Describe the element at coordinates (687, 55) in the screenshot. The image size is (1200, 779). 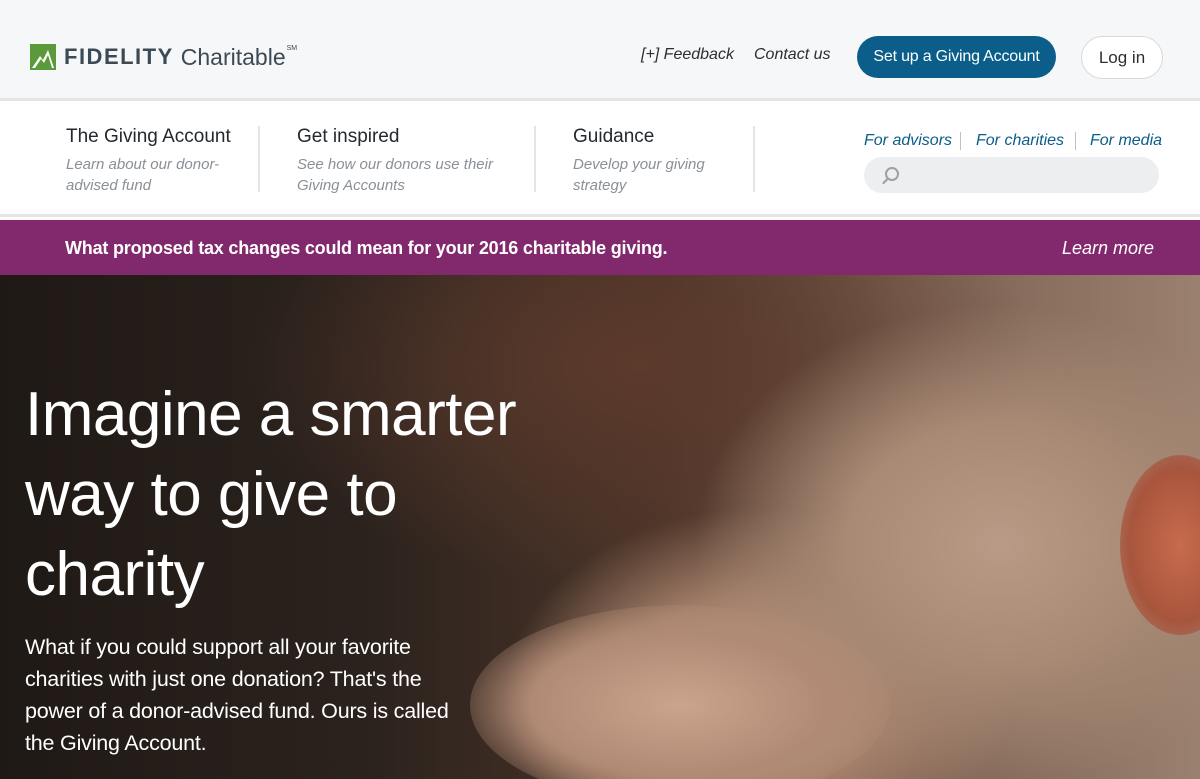
I see `feedback-link: [+] Feedback` at that location.